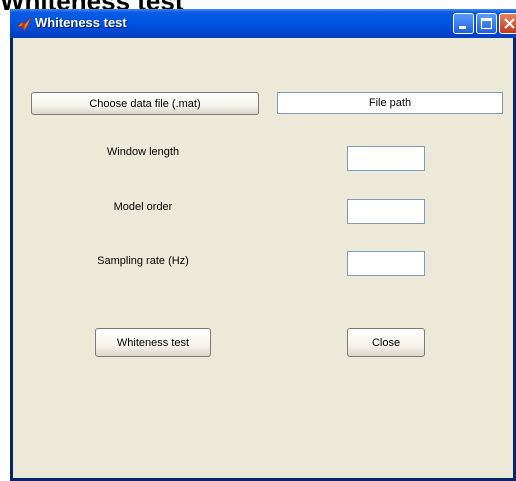 The width and height of the screenshot is (516, 481). Describe the element at coordinates (143, 207) in the screenshot. I see `model-order-label: Model order` at that location.